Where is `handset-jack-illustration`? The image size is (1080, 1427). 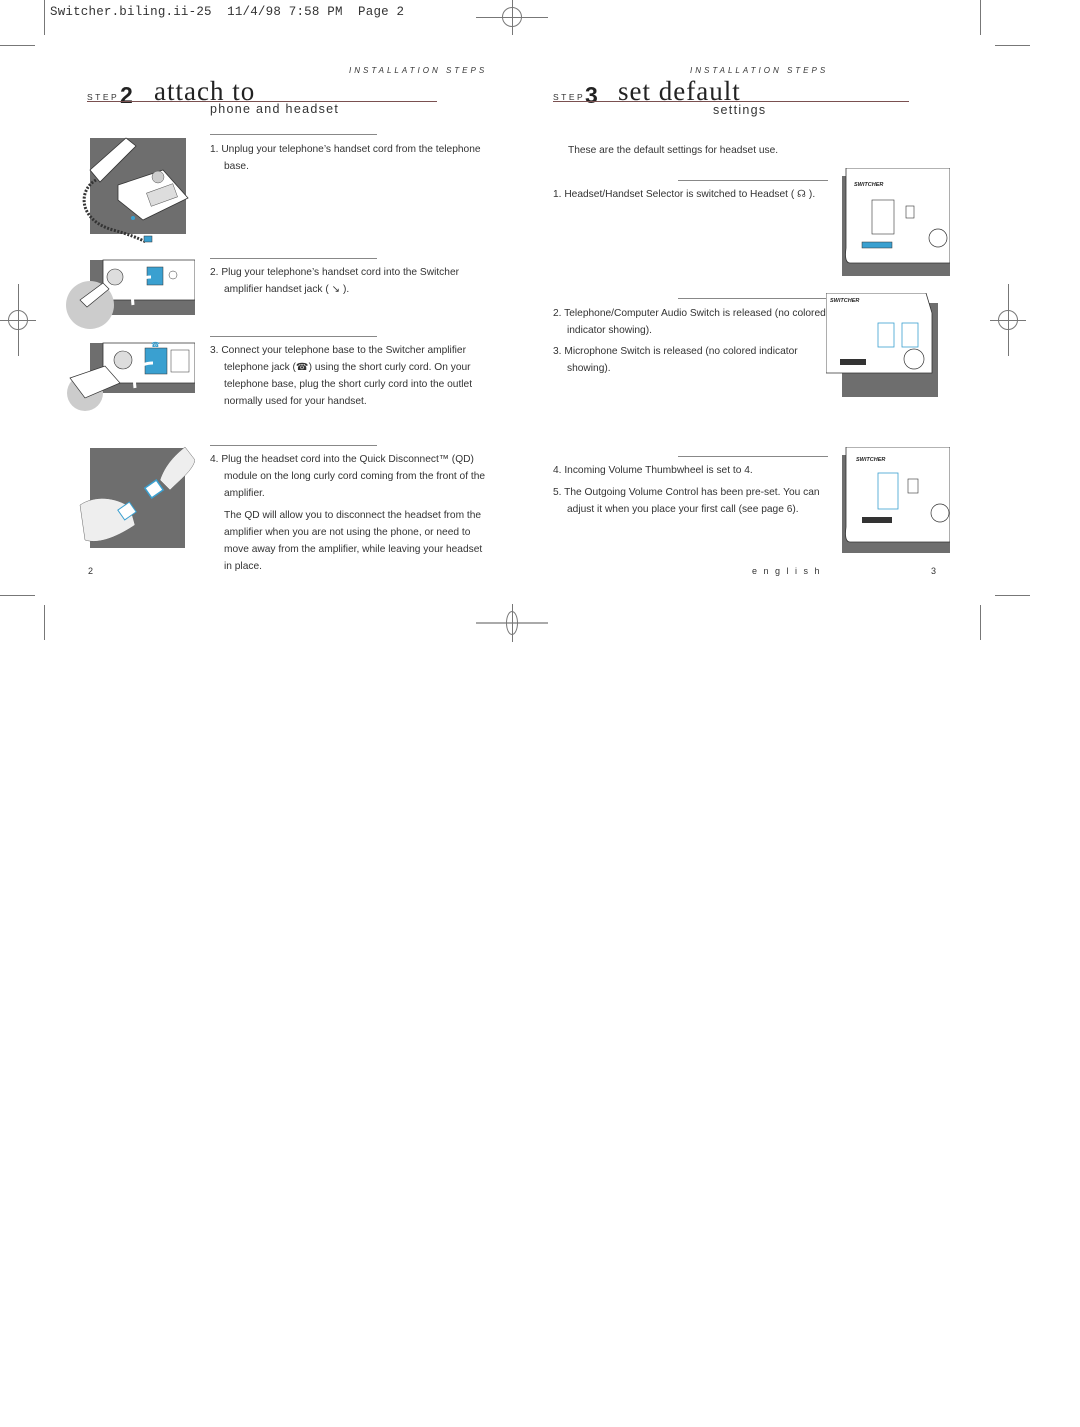
handset-jack-illustration is located at coordinates (130, 295).